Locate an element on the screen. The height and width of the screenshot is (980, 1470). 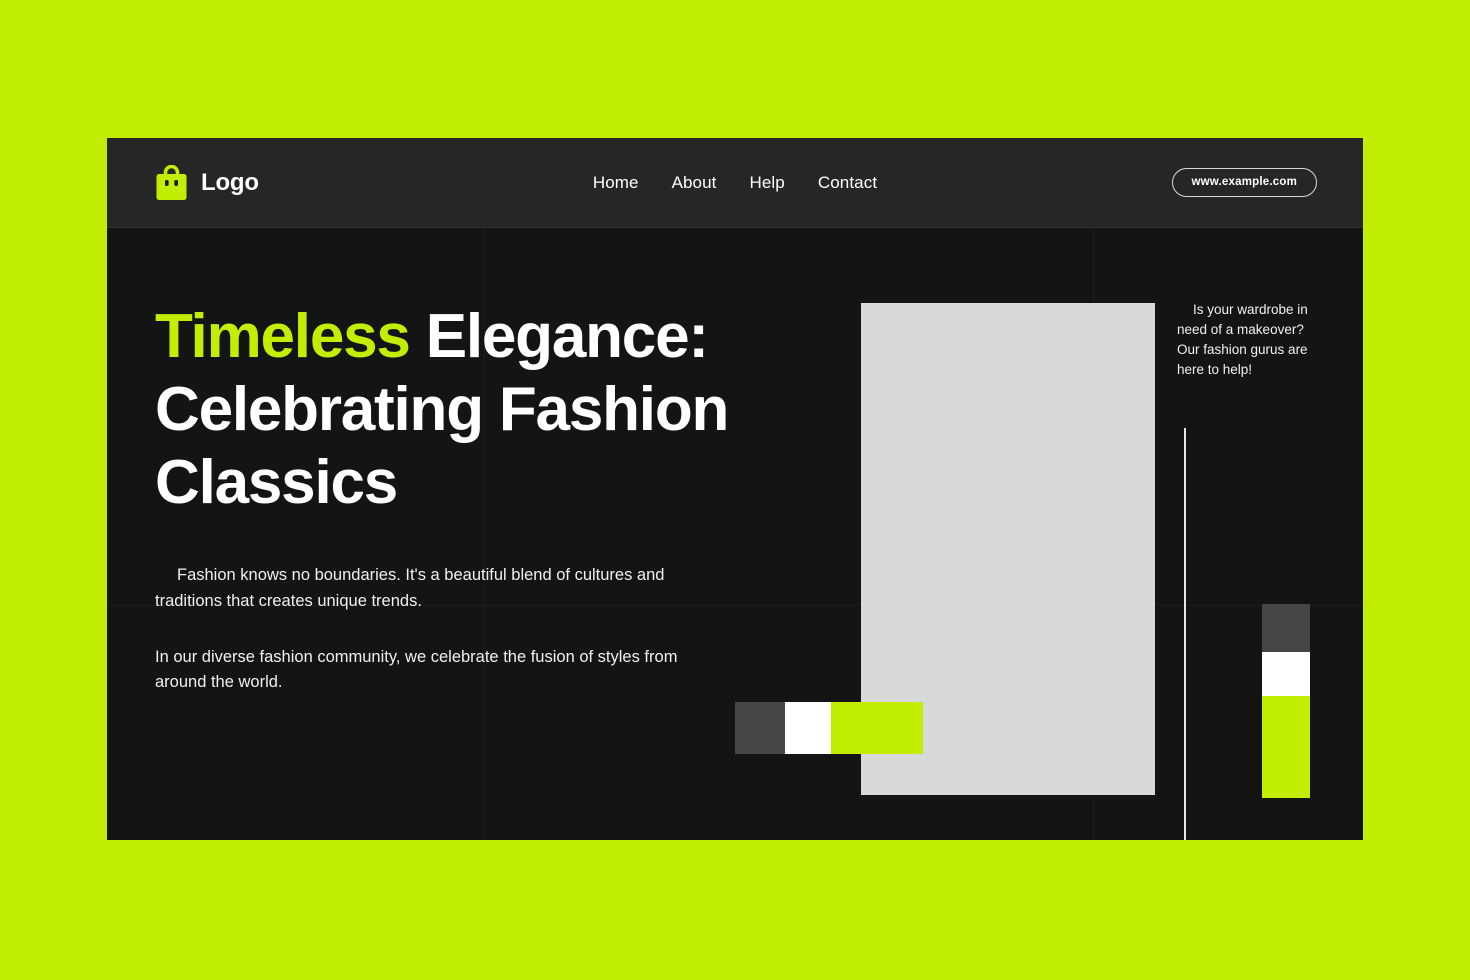
horizontal-swatch-bar is located at coordinates (829, 728).